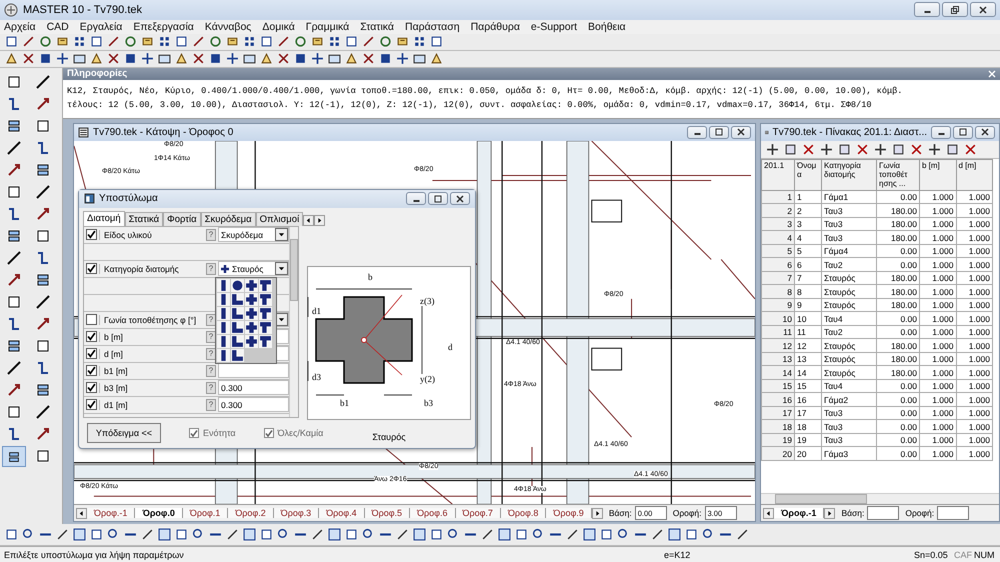 This screenshot has width=1000, height=562. I want to click on shape-picker-menu, so click(246, 320).